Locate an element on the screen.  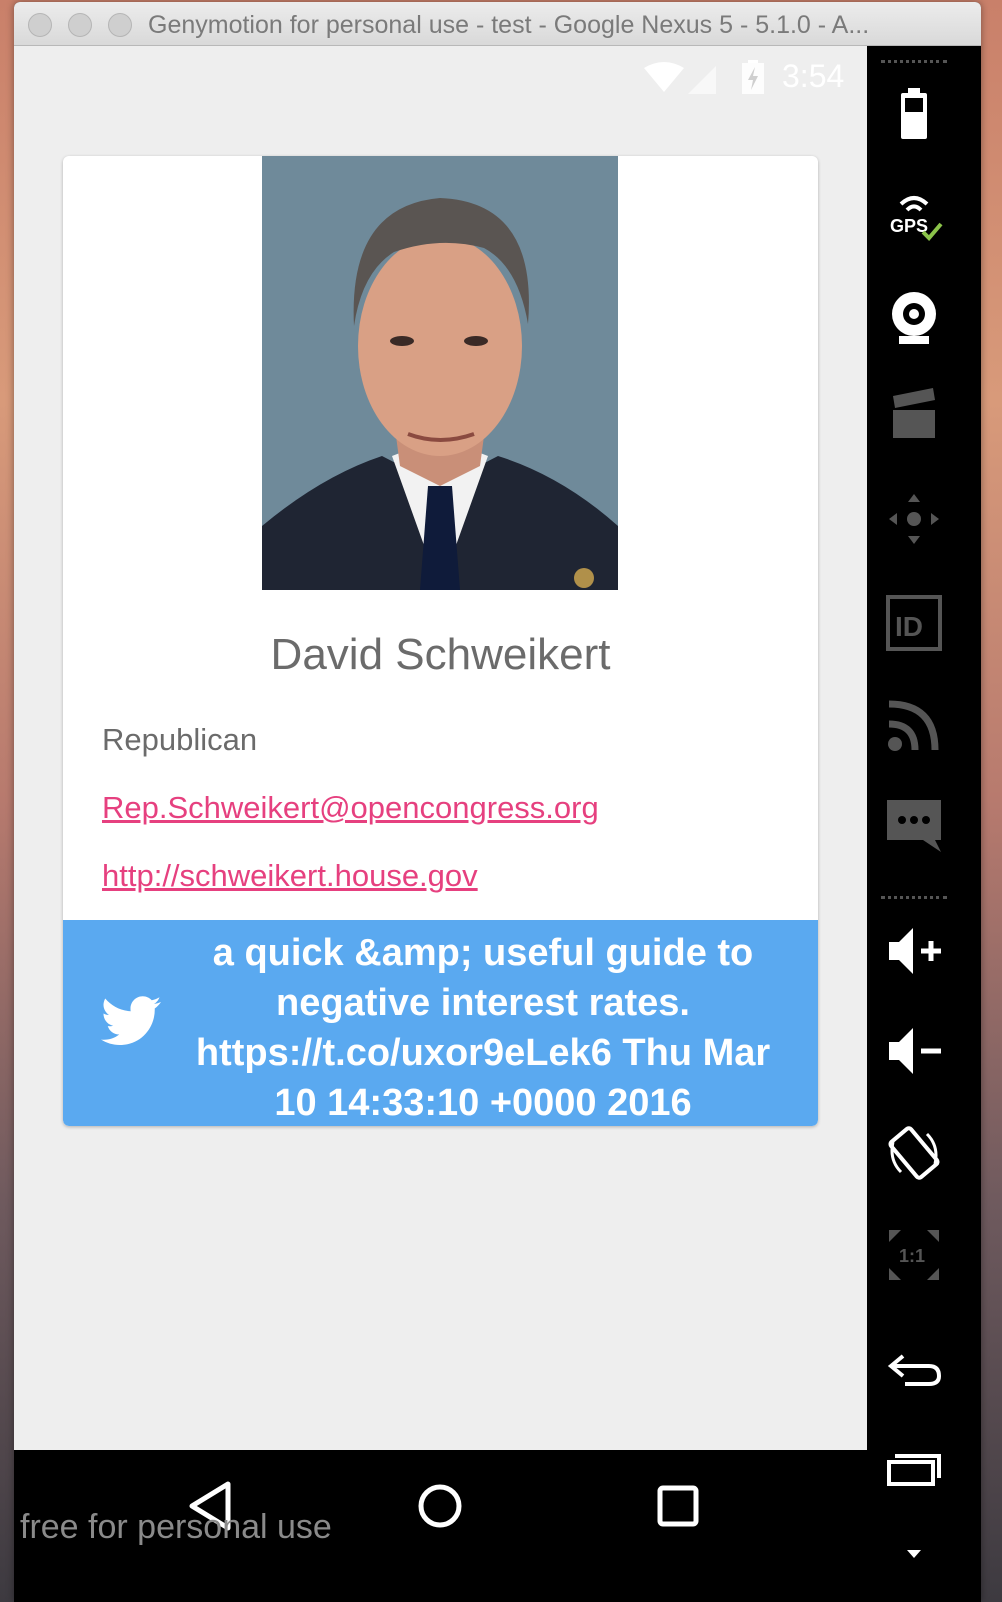
legislator-name: David Schweikert is located at coordinates (440, 654).